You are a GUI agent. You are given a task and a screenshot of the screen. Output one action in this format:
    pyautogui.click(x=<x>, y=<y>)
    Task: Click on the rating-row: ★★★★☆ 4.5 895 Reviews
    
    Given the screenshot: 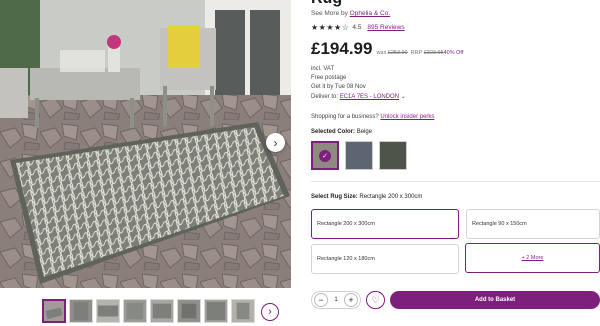 What is the action you would take?
    pyautogui.click(x=358, y=27)
    